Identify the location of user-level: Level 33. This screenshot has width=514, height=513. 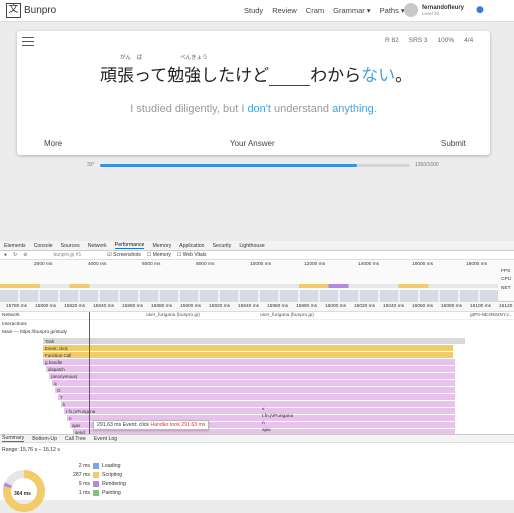
(431, 13).